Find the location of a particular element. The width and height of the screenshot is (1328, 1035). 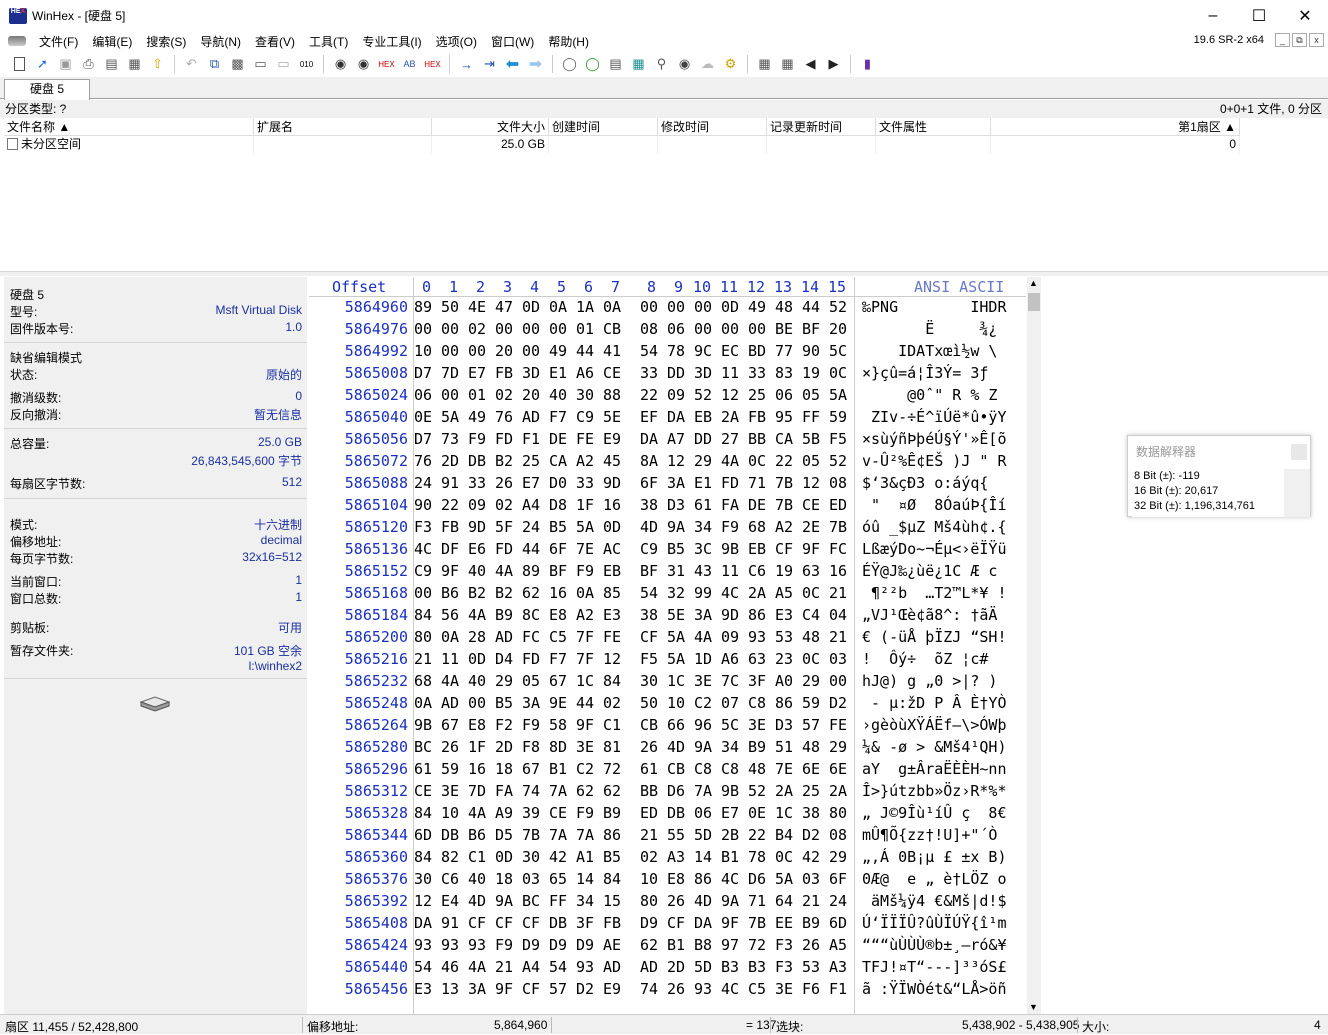

hex-byte: 76 is located at coordinates (424, 461).